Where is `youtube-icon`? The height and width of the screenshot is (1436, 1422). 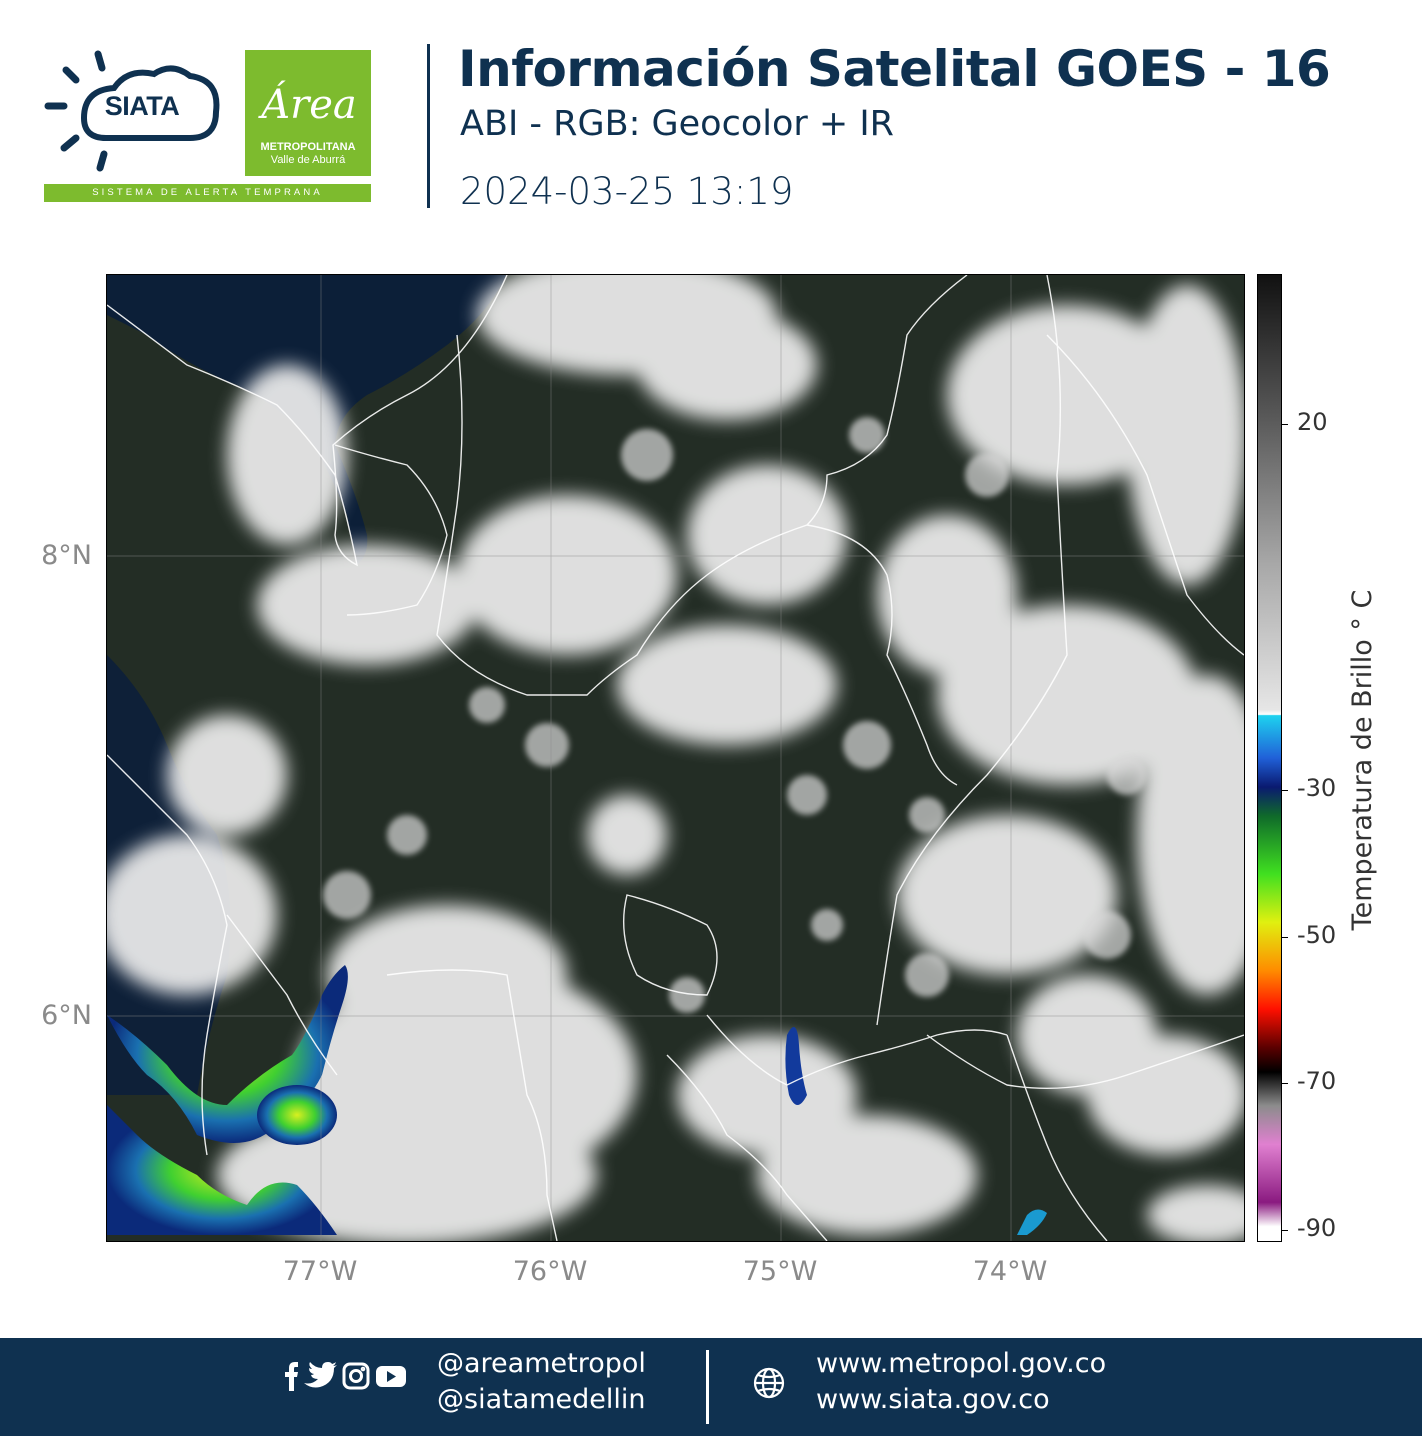
youtube-icon is located at coordinates (391, 1376).